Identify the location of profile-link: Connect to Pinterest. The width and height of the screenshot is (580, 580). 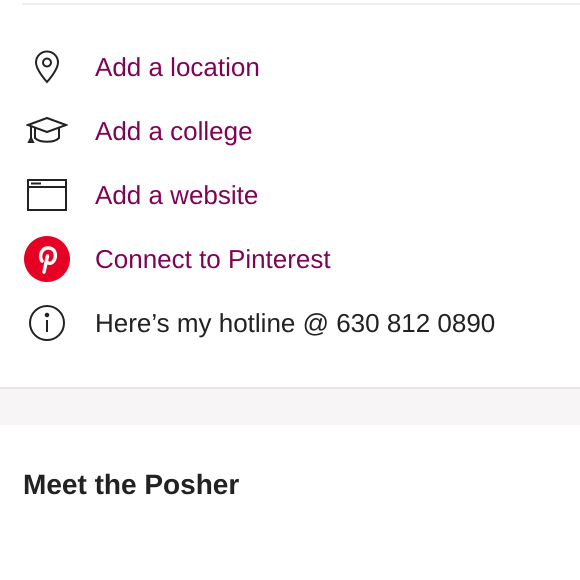
(213, 259).